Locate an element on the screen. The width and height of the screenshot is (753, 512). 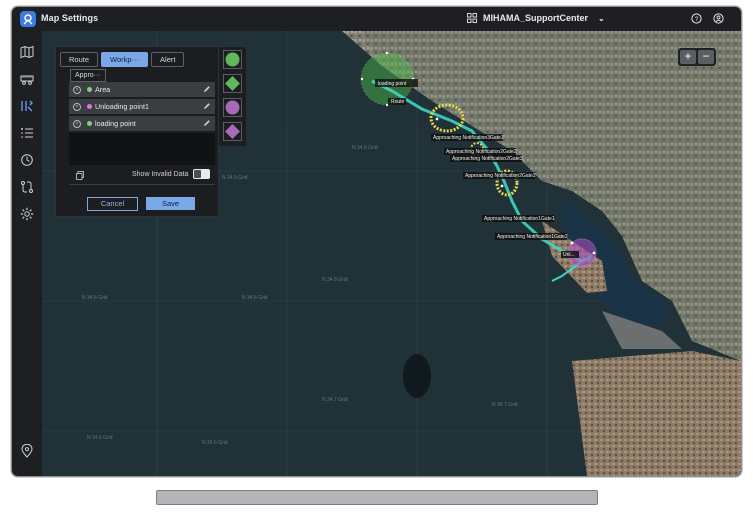
help-icon: ? is located at coordinates (696, 18).